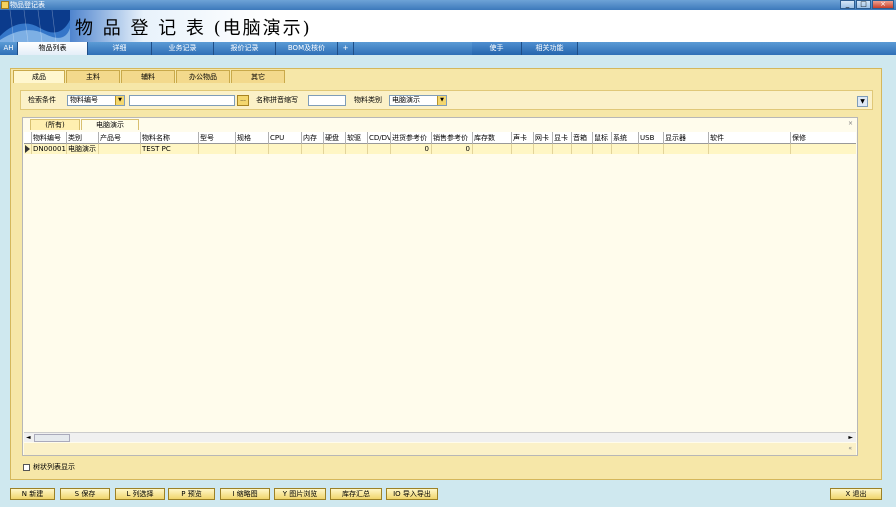  What do you see at coordinates (252, 138) in the screenshot?
I see `column-header: 规格` at bounding box center [252, 138].